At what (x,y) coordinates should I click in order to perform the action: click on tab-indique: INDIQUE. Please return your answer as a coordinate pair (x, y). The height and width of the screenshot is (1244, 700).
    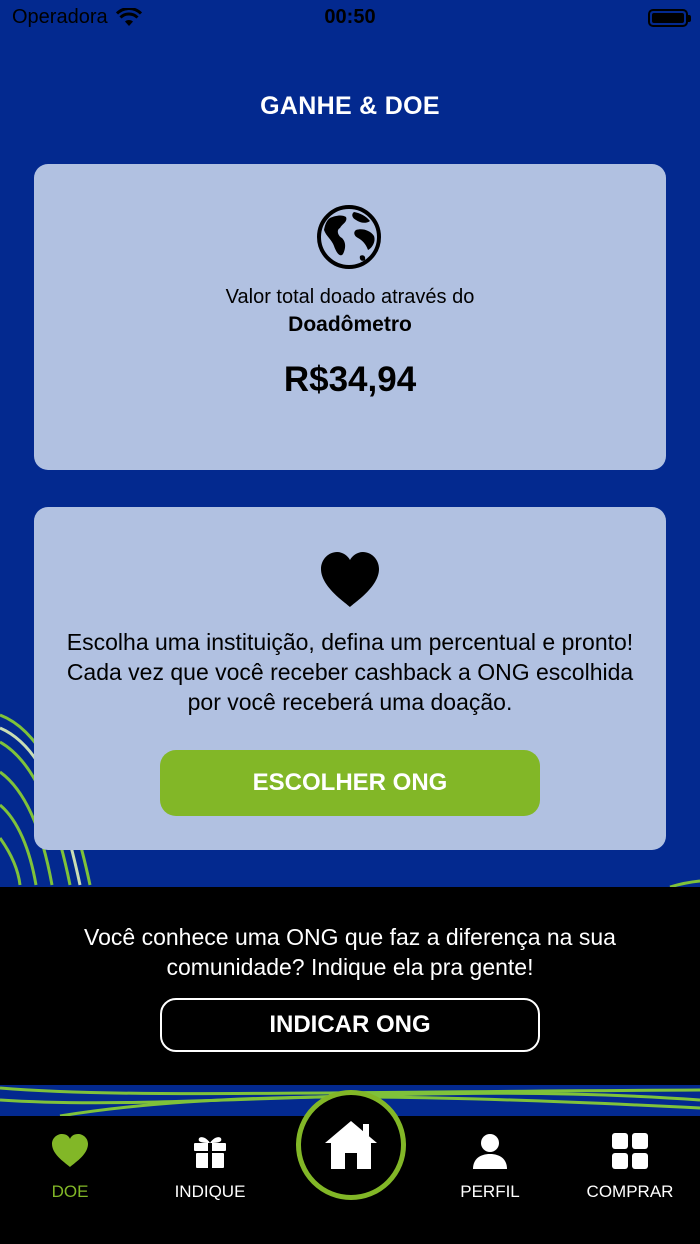
    Looking at the image, I should click on (210, 1172).